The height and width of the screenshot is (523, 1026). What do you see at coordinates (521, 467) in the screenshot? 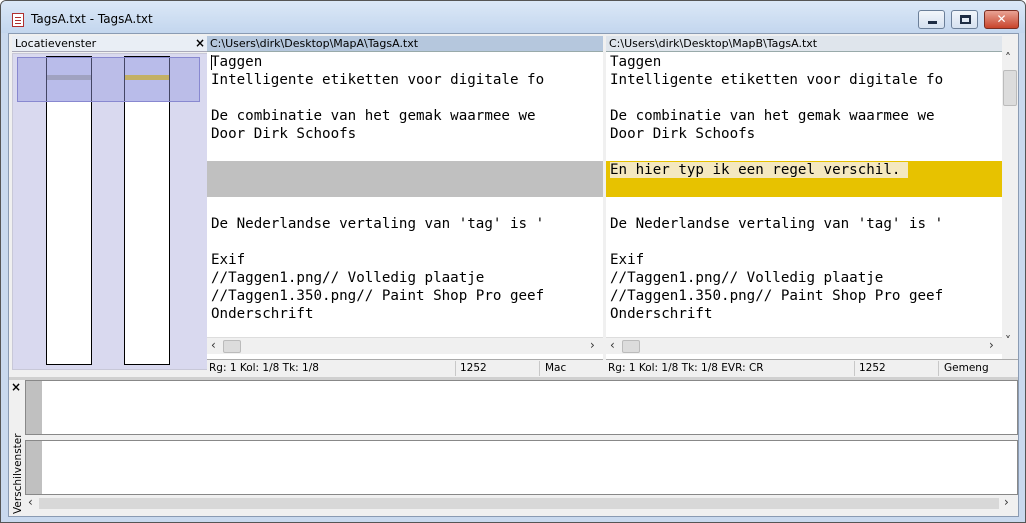
I see `diff-line-bottom` at bounding box center [521, 467].